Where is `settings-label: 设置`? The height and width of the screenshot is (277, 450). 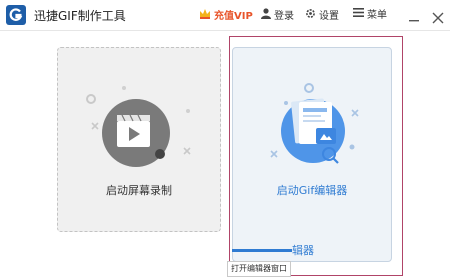 settings-label: 设置 is located at coordinates (329, 16).